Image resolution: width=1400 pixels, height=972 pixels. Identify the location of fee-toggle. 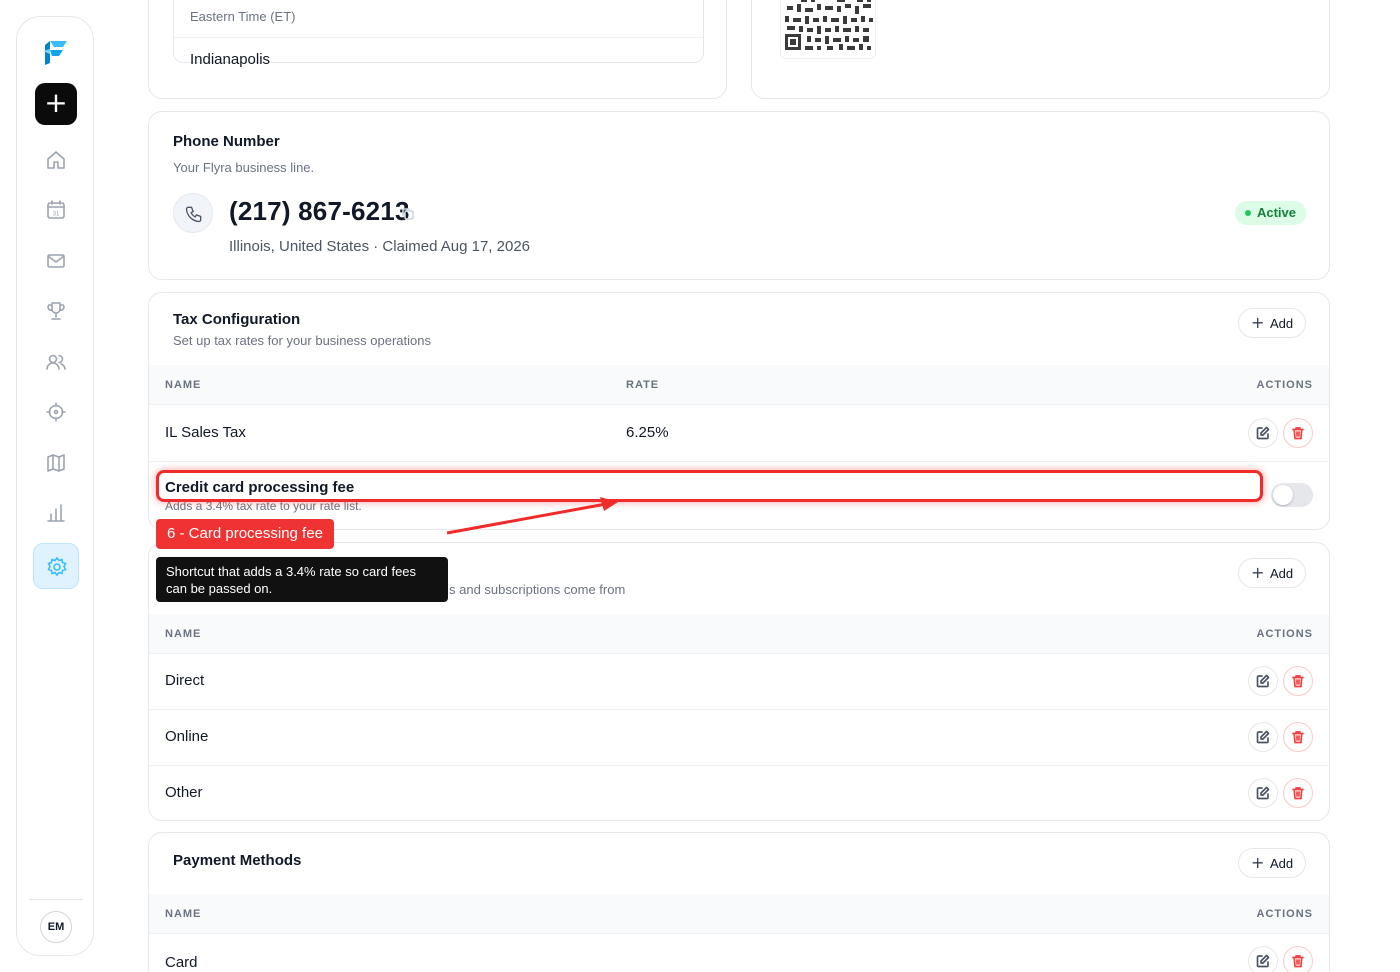
(1292, 495).